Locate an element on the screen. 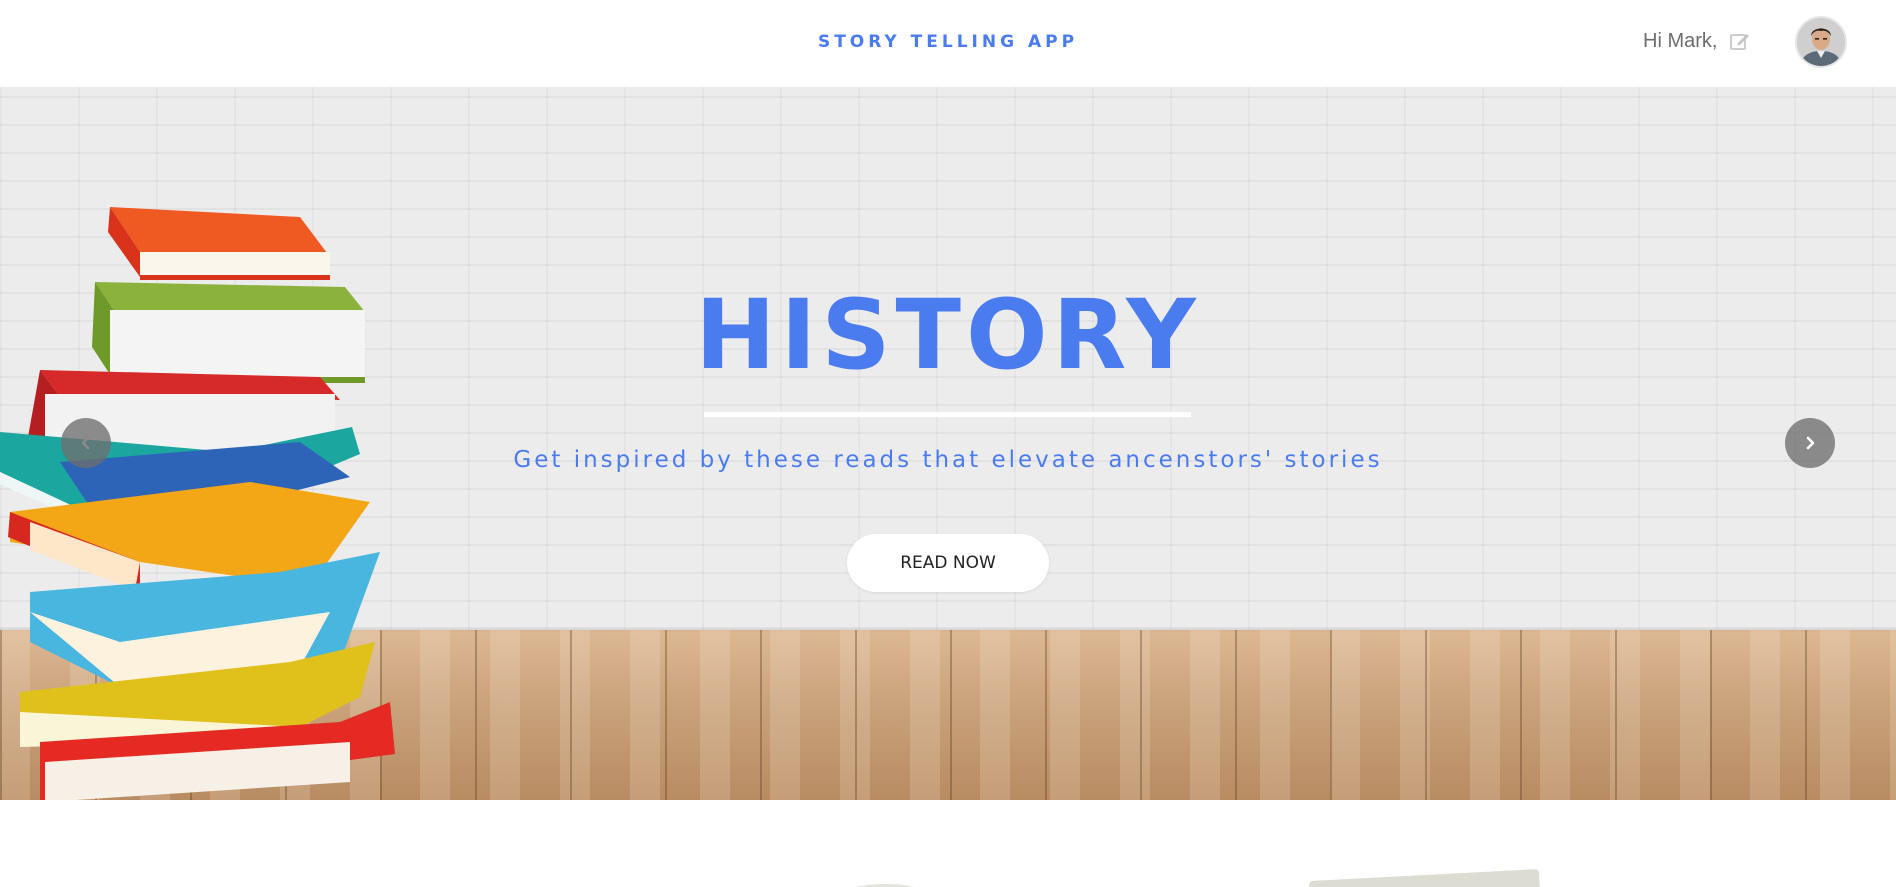  slide-title: HISTORY is located at coordinates (948, 335).